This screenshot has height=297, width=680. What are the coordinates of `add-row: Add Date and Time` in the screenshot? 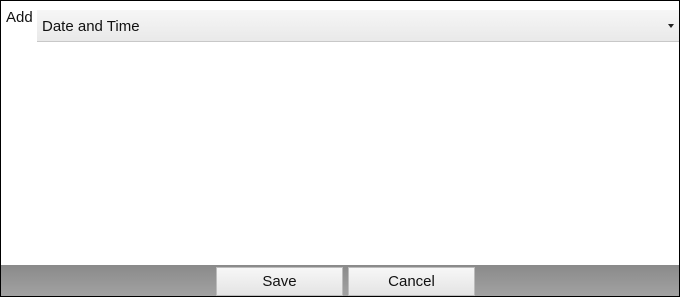 It's located at (340, 21).